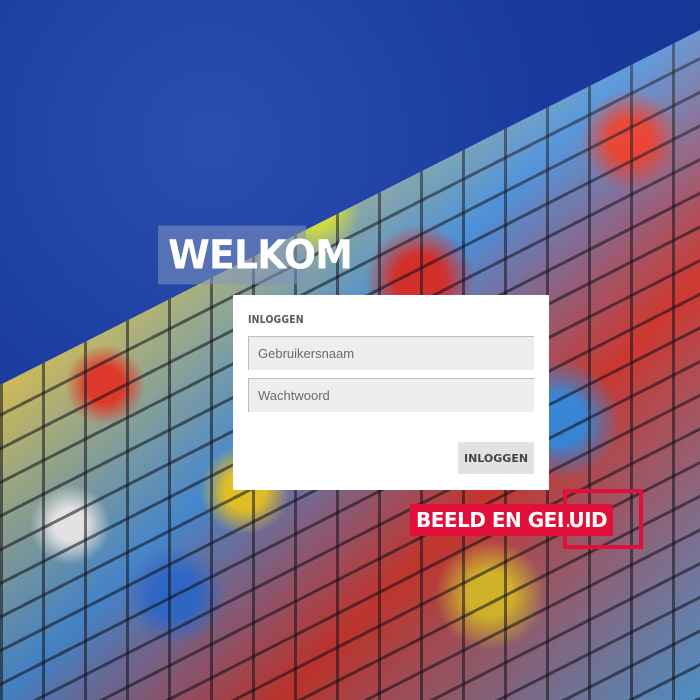 The width and height of the screenshot is (700, 700). Describe the element at coordinates (276, 319) in the screenshot. I see `login-title: INLOGGEN` at that location.